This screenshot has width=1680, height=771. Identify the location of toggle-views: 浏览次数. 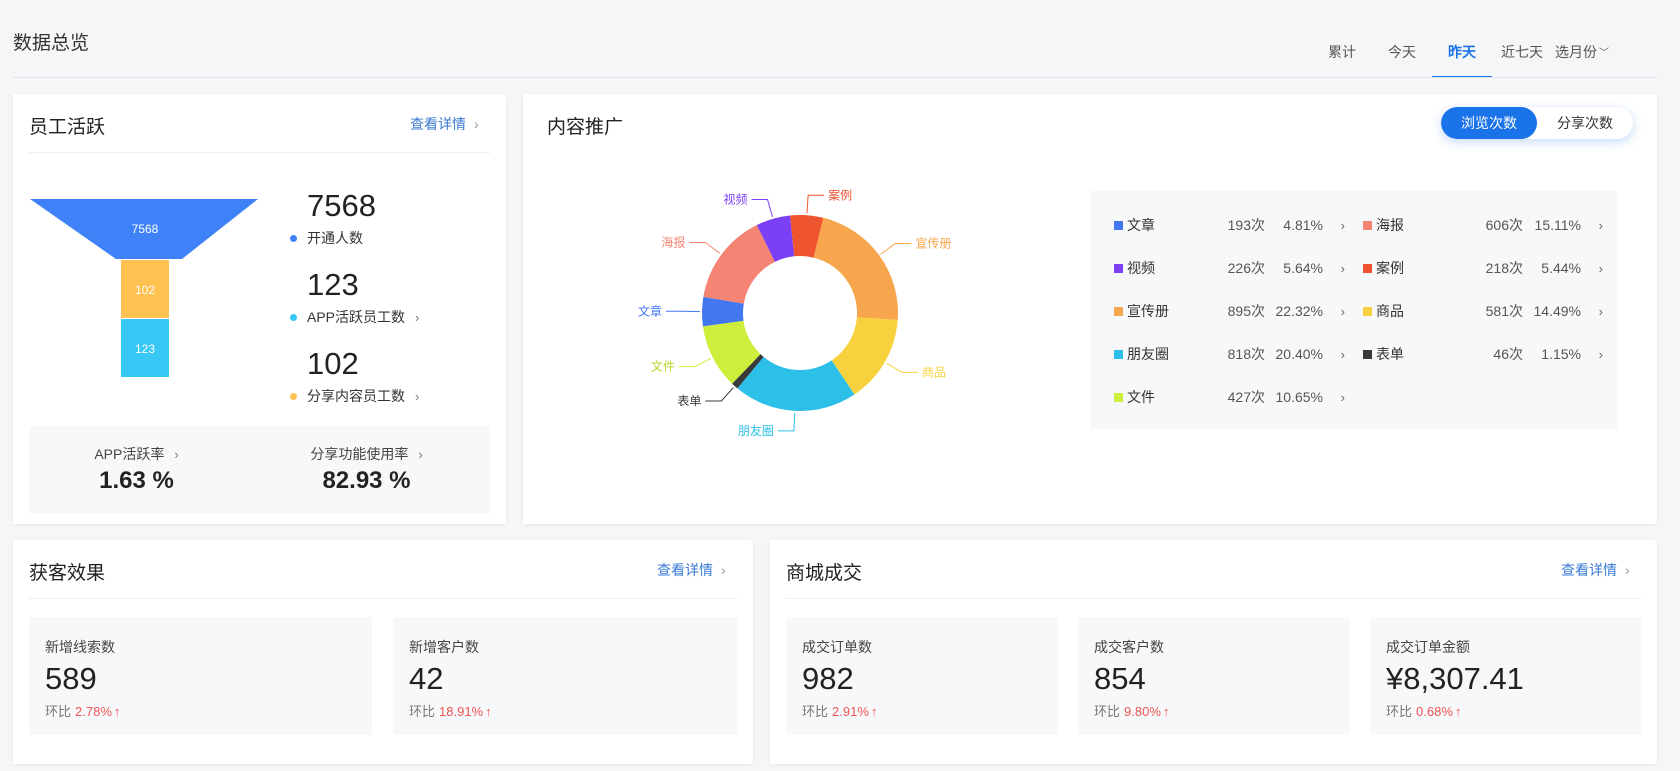
(1489, 123).